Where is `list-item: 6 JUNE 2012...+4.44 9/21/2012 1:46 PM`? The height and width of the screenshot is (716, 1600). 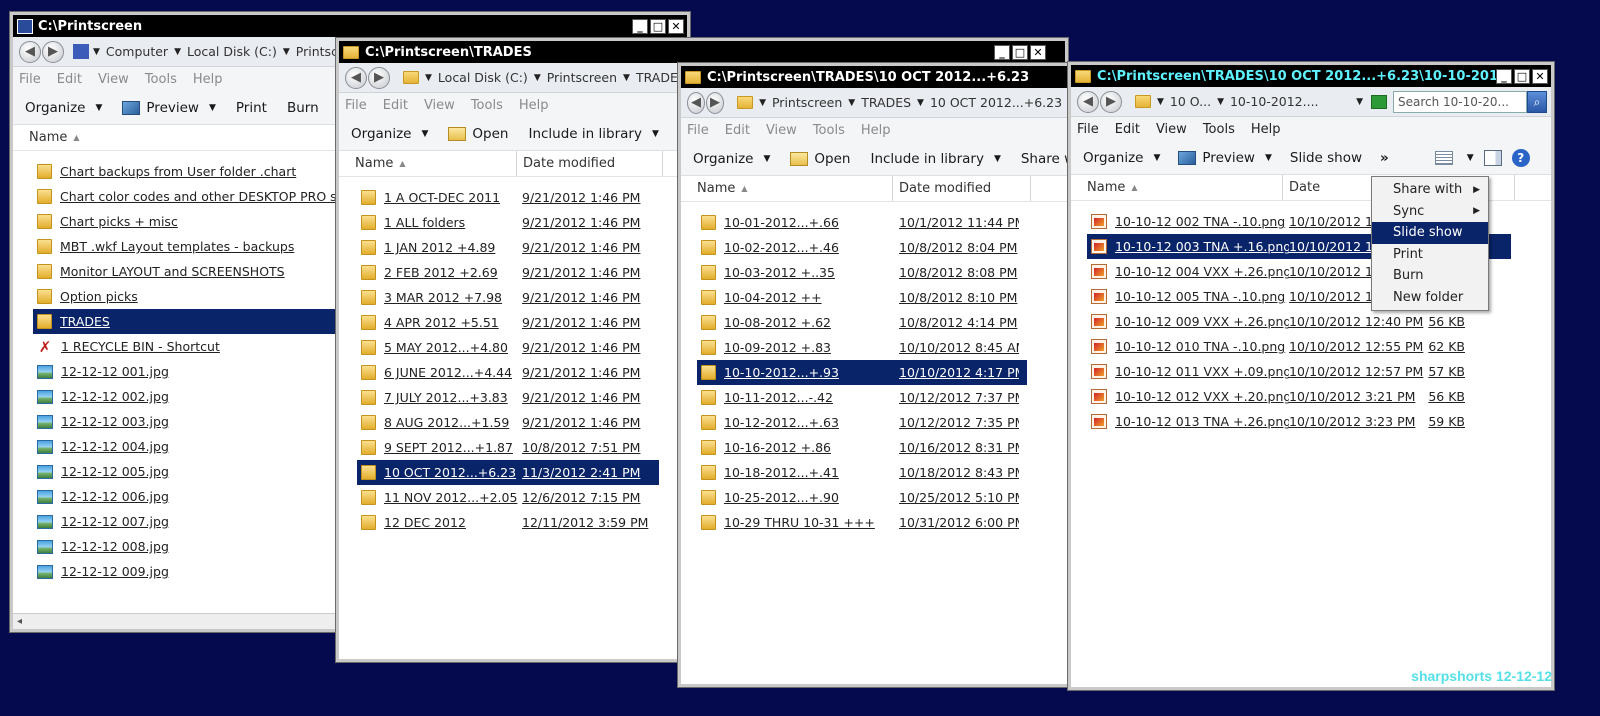
list-item: 6 JUNE 2012...+4.44 9/21/2012 1:46 PM is located at coordinates (508, 372).